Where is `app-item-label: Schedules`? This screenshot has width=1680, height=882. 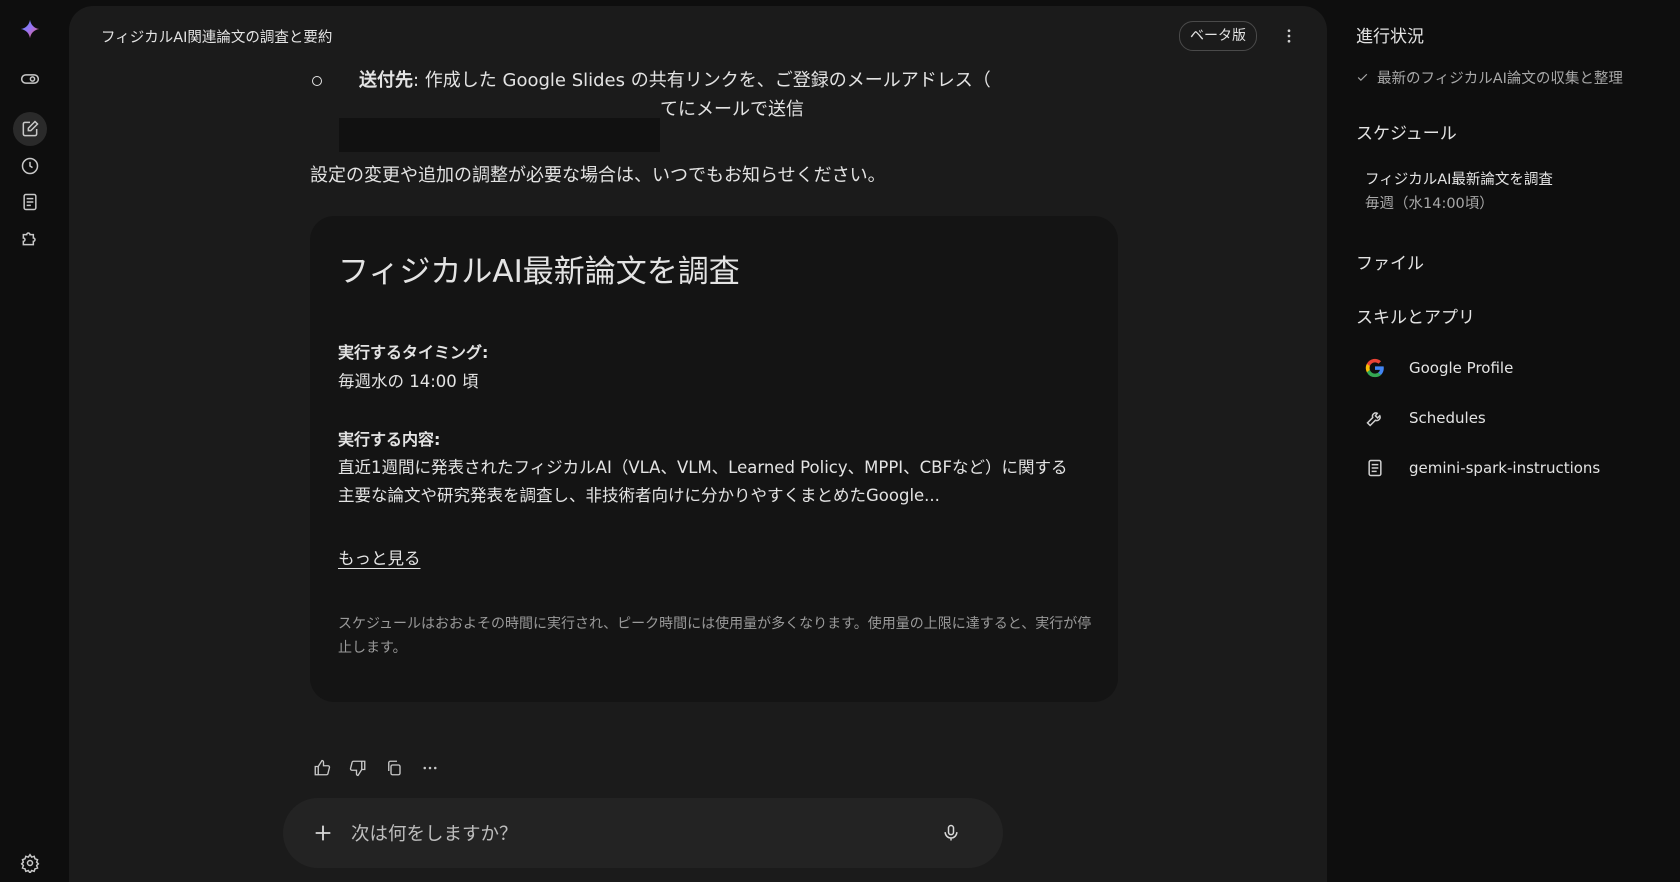
app-item-label: Schedules is located at coordinates (1447, 418).